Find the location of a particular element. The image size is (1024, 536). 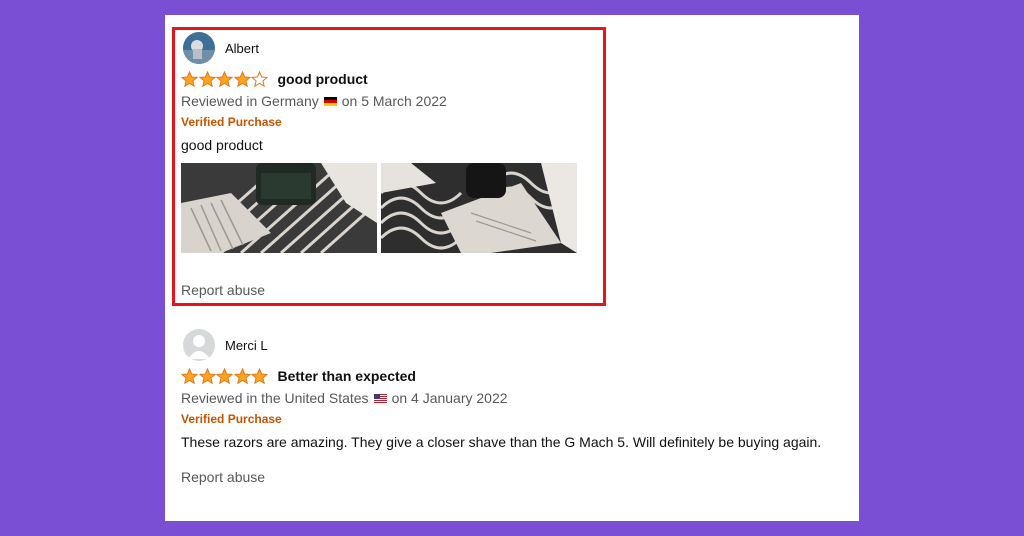

review-location: Reviewed in the United States is located at coordinates (275, 398).